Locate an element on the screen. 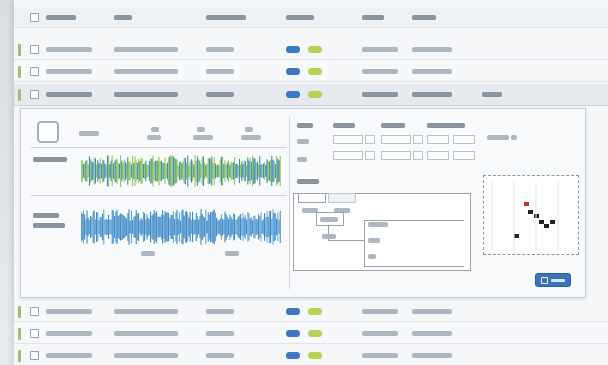  save-button is located at coordinates (553, 280).